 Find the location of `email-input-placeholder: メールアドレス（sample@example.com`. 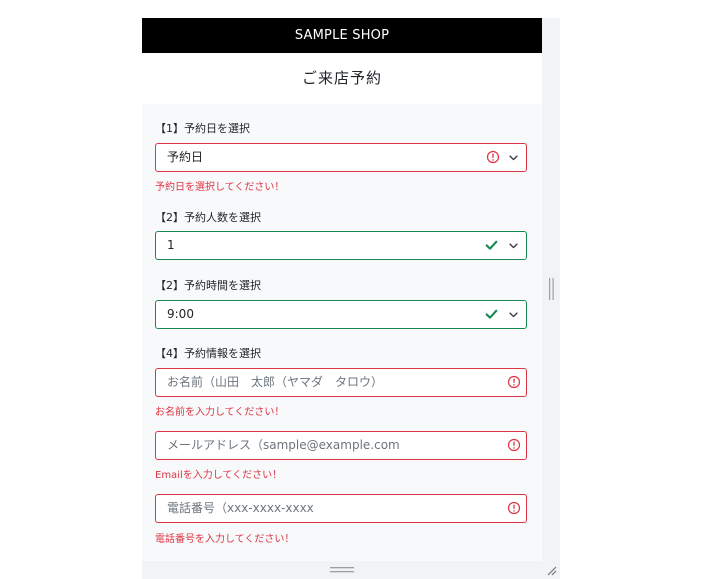

email-input-placeholder: メールアドレス（sample@example.com is located at coordinates (283, 445).